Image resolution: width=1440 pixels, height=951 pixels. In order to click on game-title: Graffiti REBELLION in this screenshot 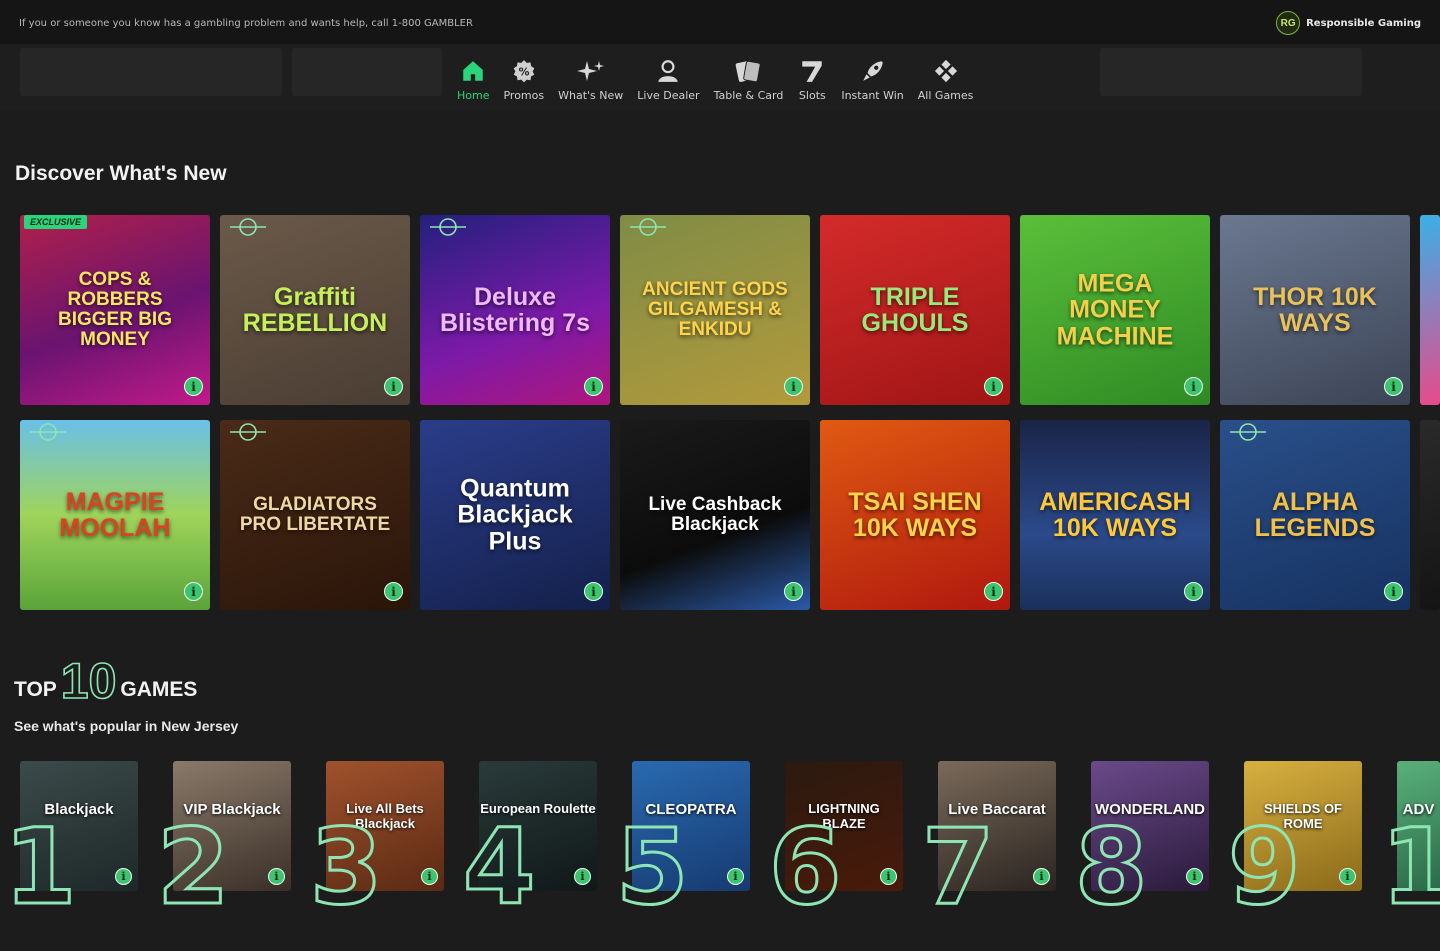, I will do `click(315, 309)`.